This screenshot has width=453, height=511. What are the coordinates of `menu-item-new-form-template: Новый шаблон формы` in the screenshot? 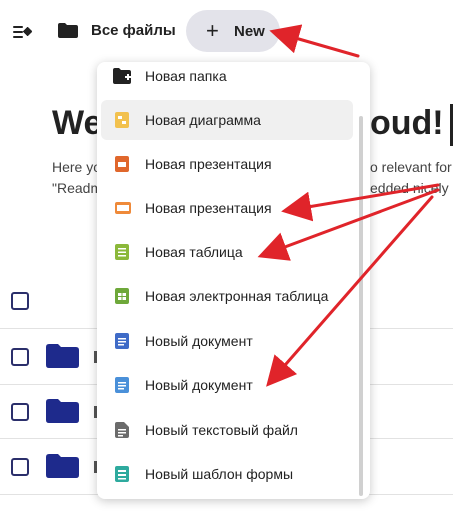 It's located at (227, 474).